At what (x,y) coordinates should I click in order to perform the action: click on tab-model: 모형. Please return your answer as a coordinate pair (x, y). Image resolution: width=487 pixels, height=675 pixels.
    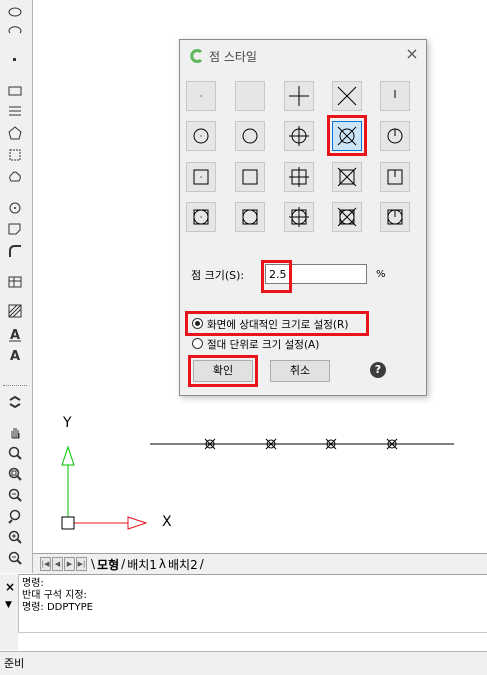
    Looking at the image, I should click on (108, 564).